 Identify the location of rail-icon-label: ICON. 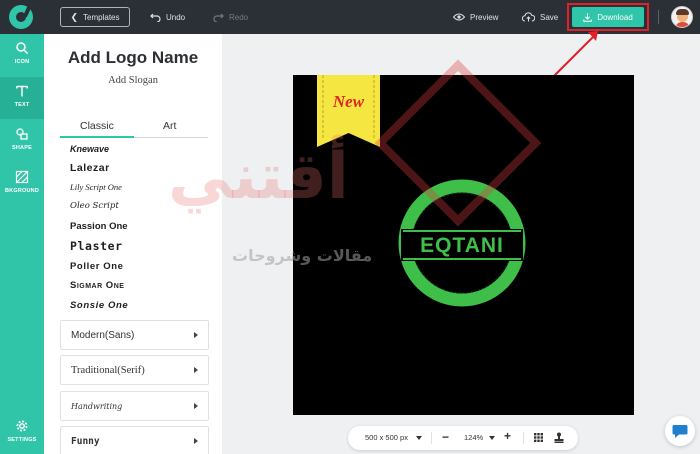
(22, 62).